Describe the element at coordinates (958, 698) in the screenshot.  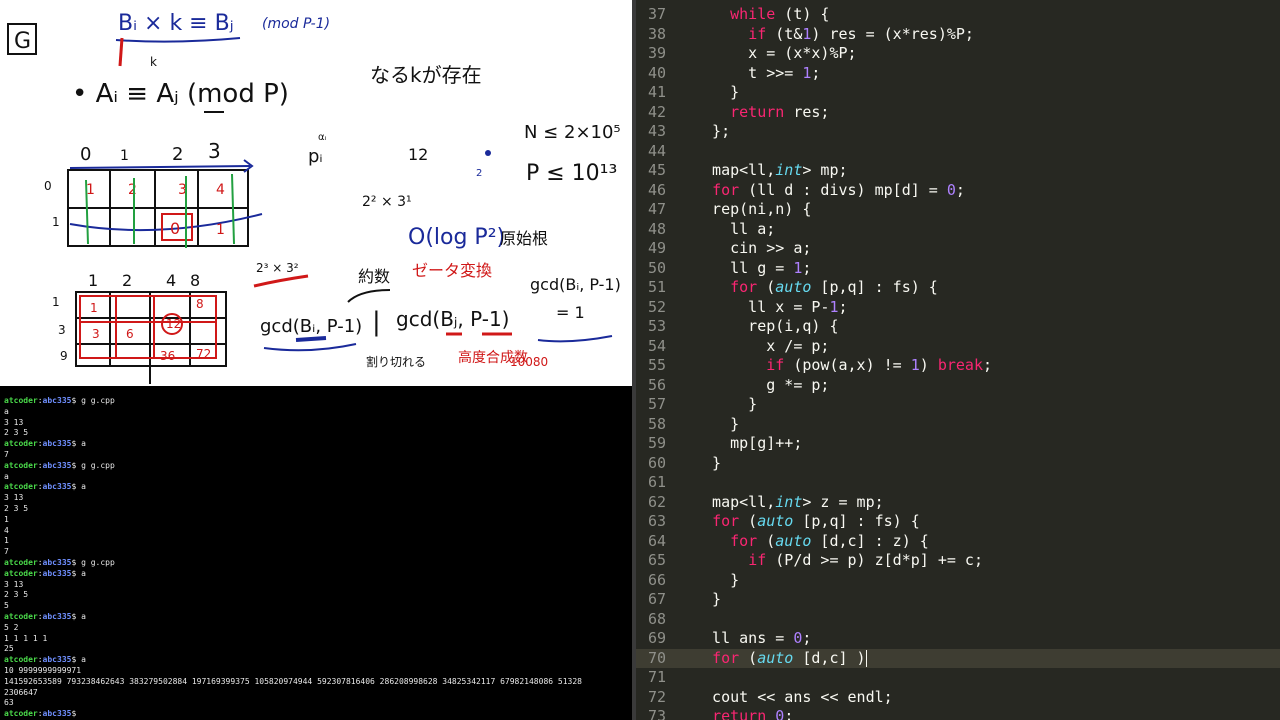
I see `code-line: 72 cout << ans << endl;` at that location.